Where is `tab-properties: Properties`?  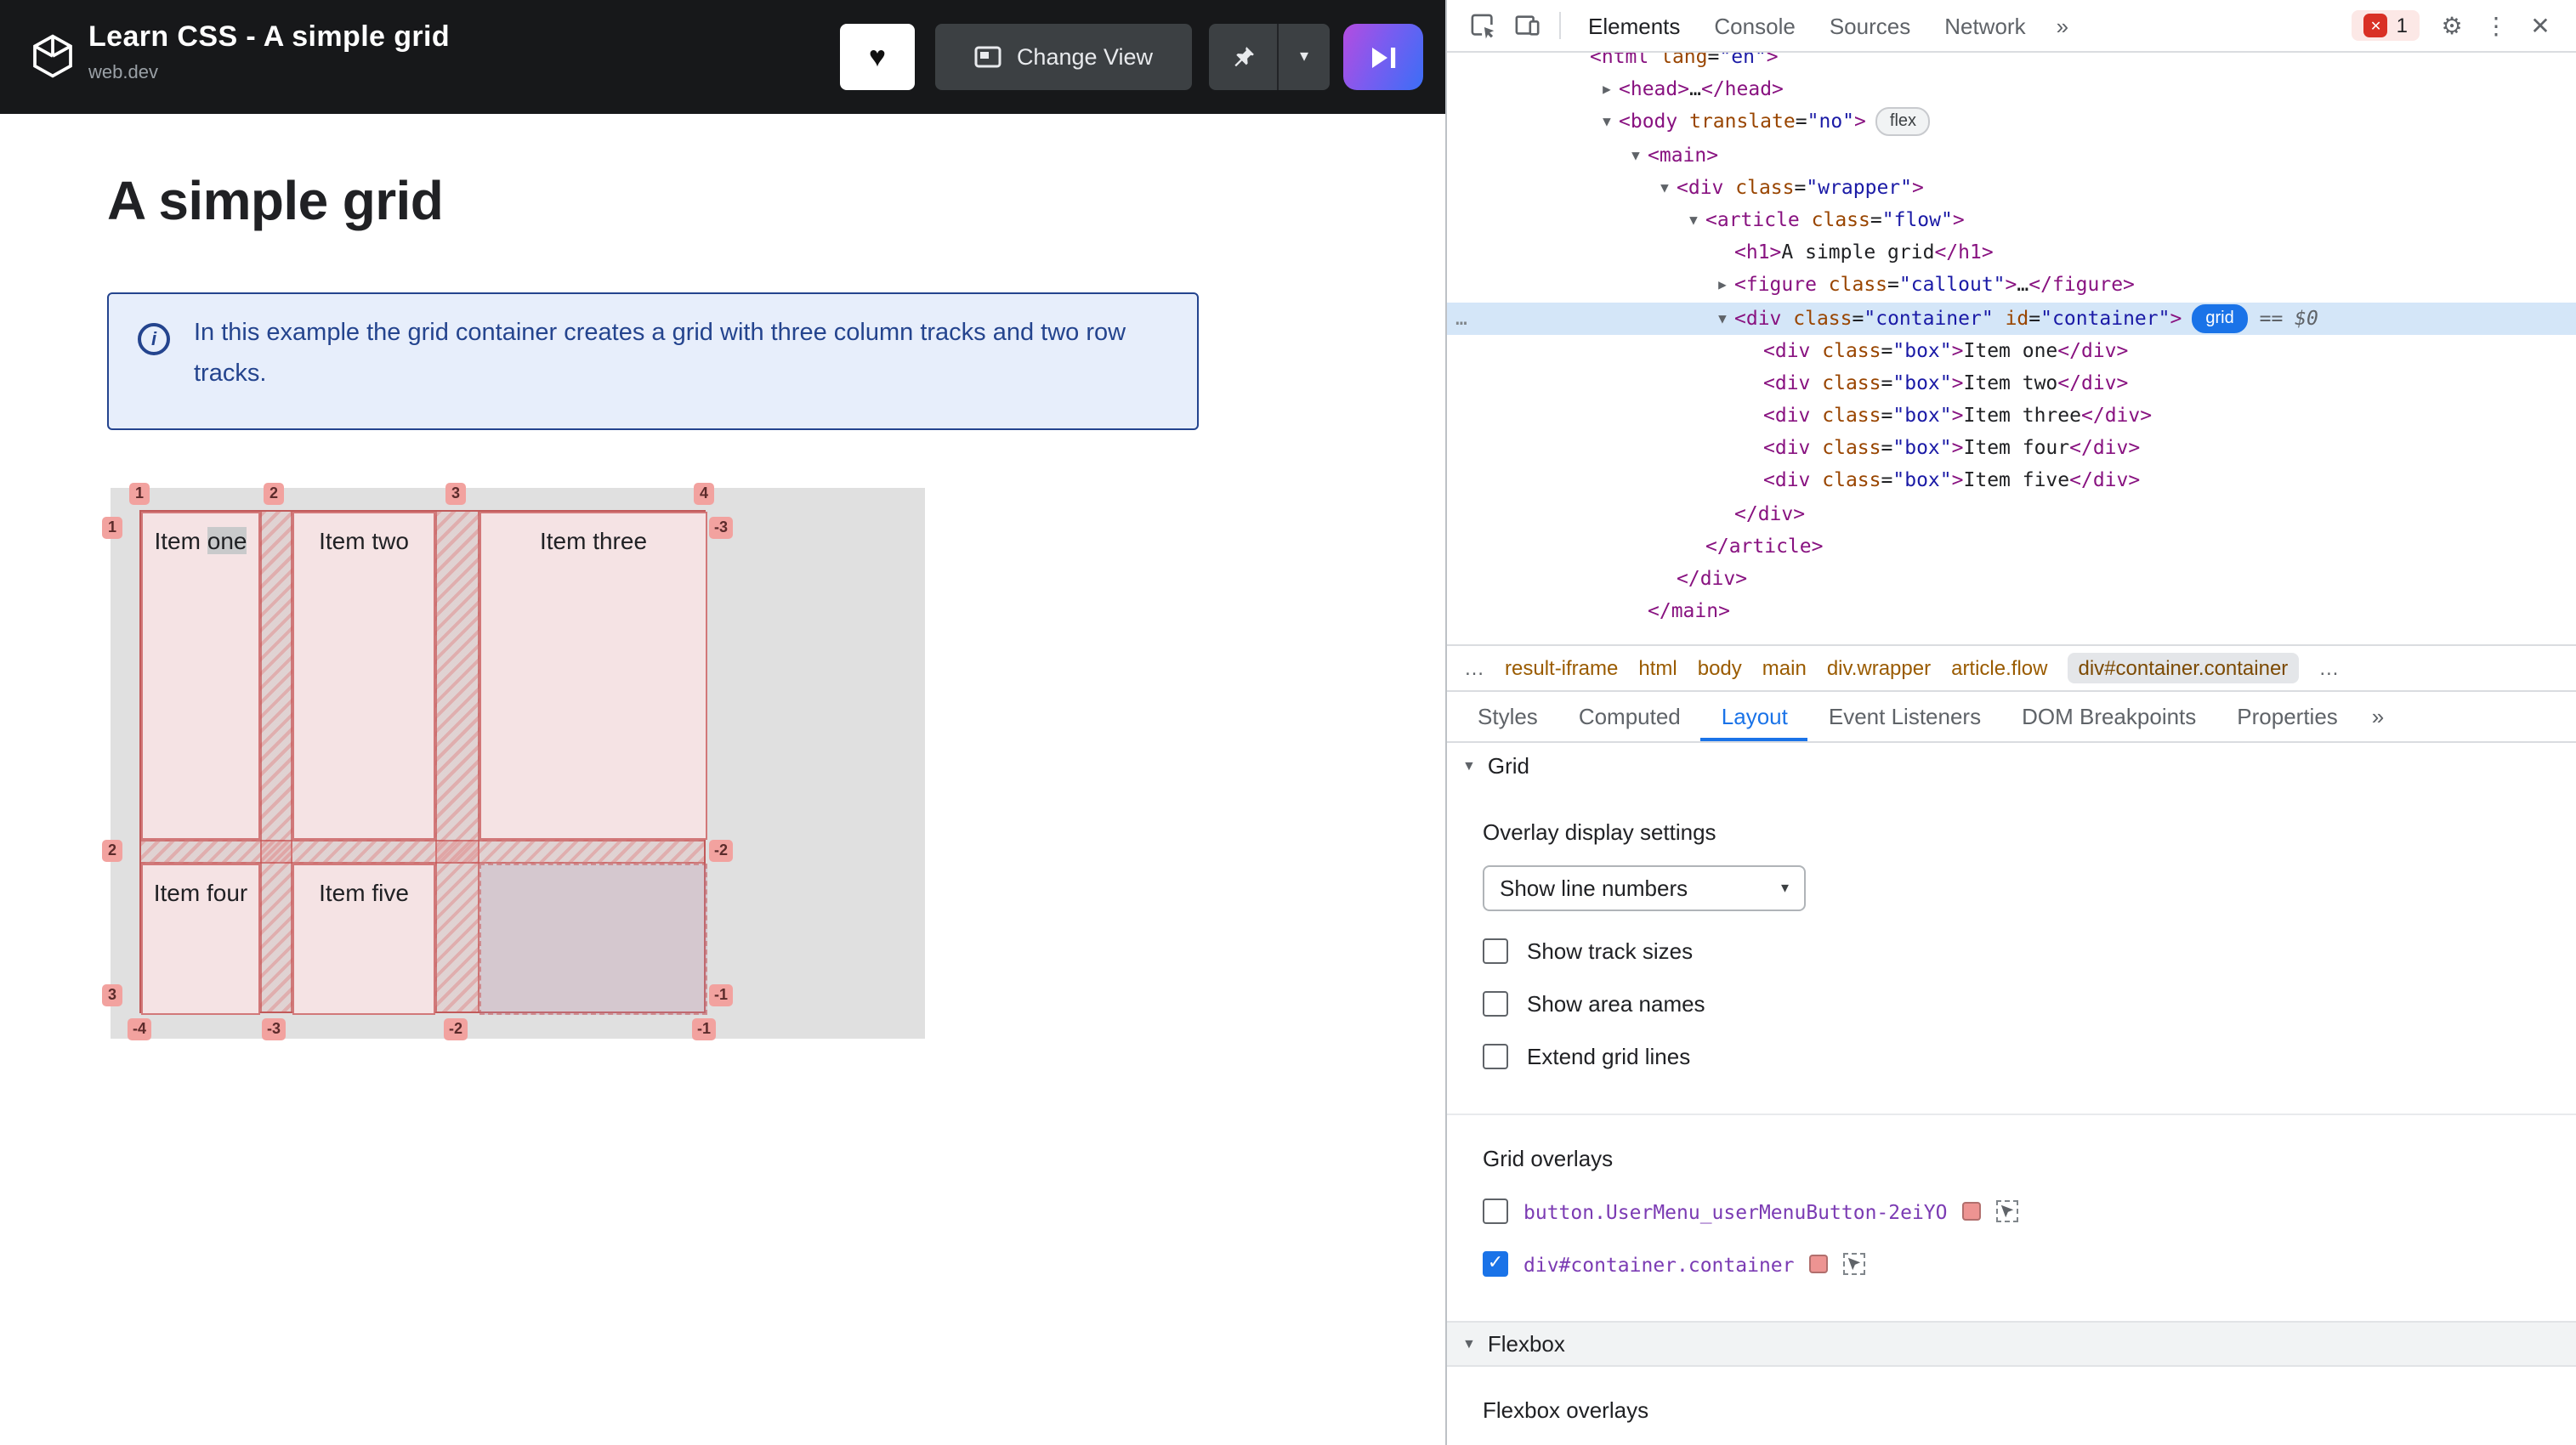 tab-properties: Properties is located at coordinates (2287, 716).